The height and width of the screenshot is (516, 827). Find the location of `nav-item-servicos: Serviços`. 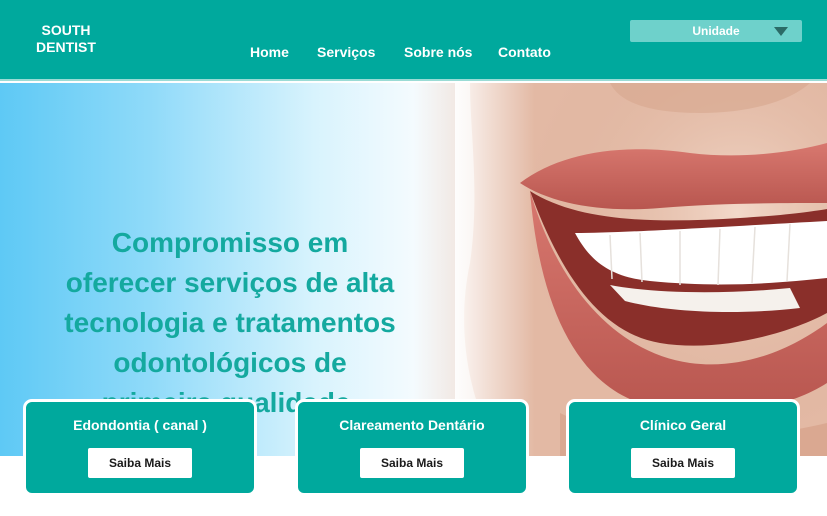

nav-item-servicos: Serviços is located at coordinates (346, 52).